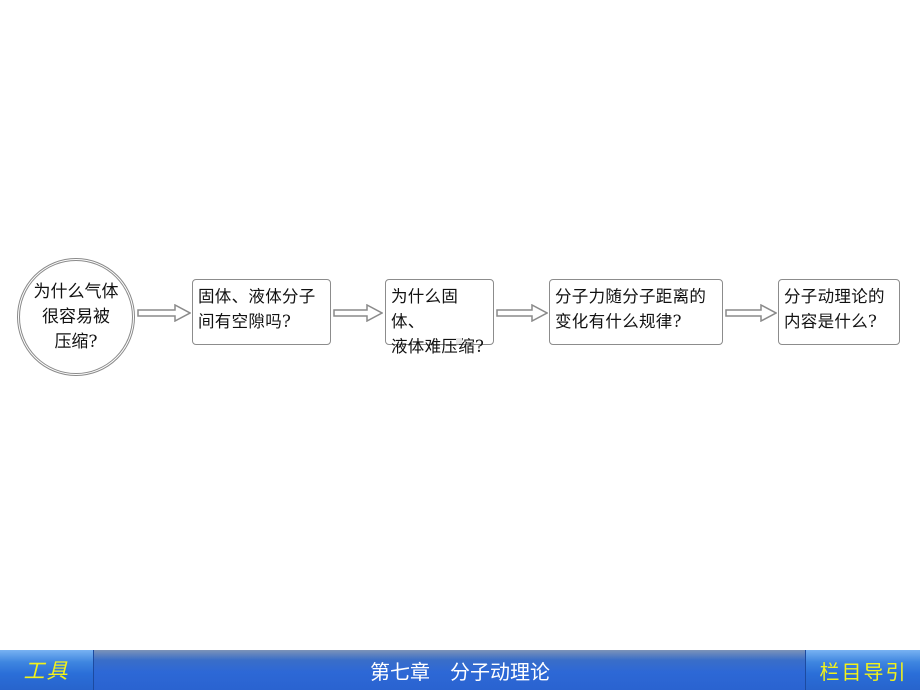  I want to click on node-line: 分子力随分子距离的, so click(631, 296).